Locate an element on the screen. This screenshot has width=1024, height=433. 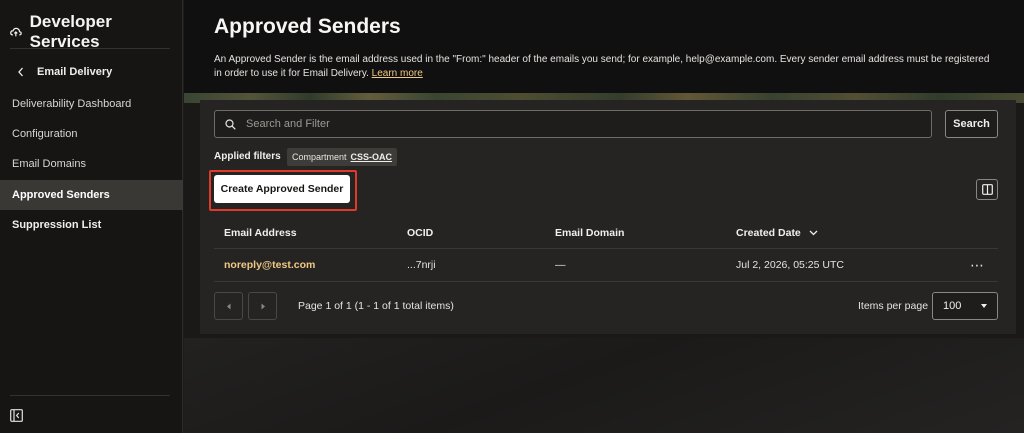
next-page-button is located at coordinates (262, 306).